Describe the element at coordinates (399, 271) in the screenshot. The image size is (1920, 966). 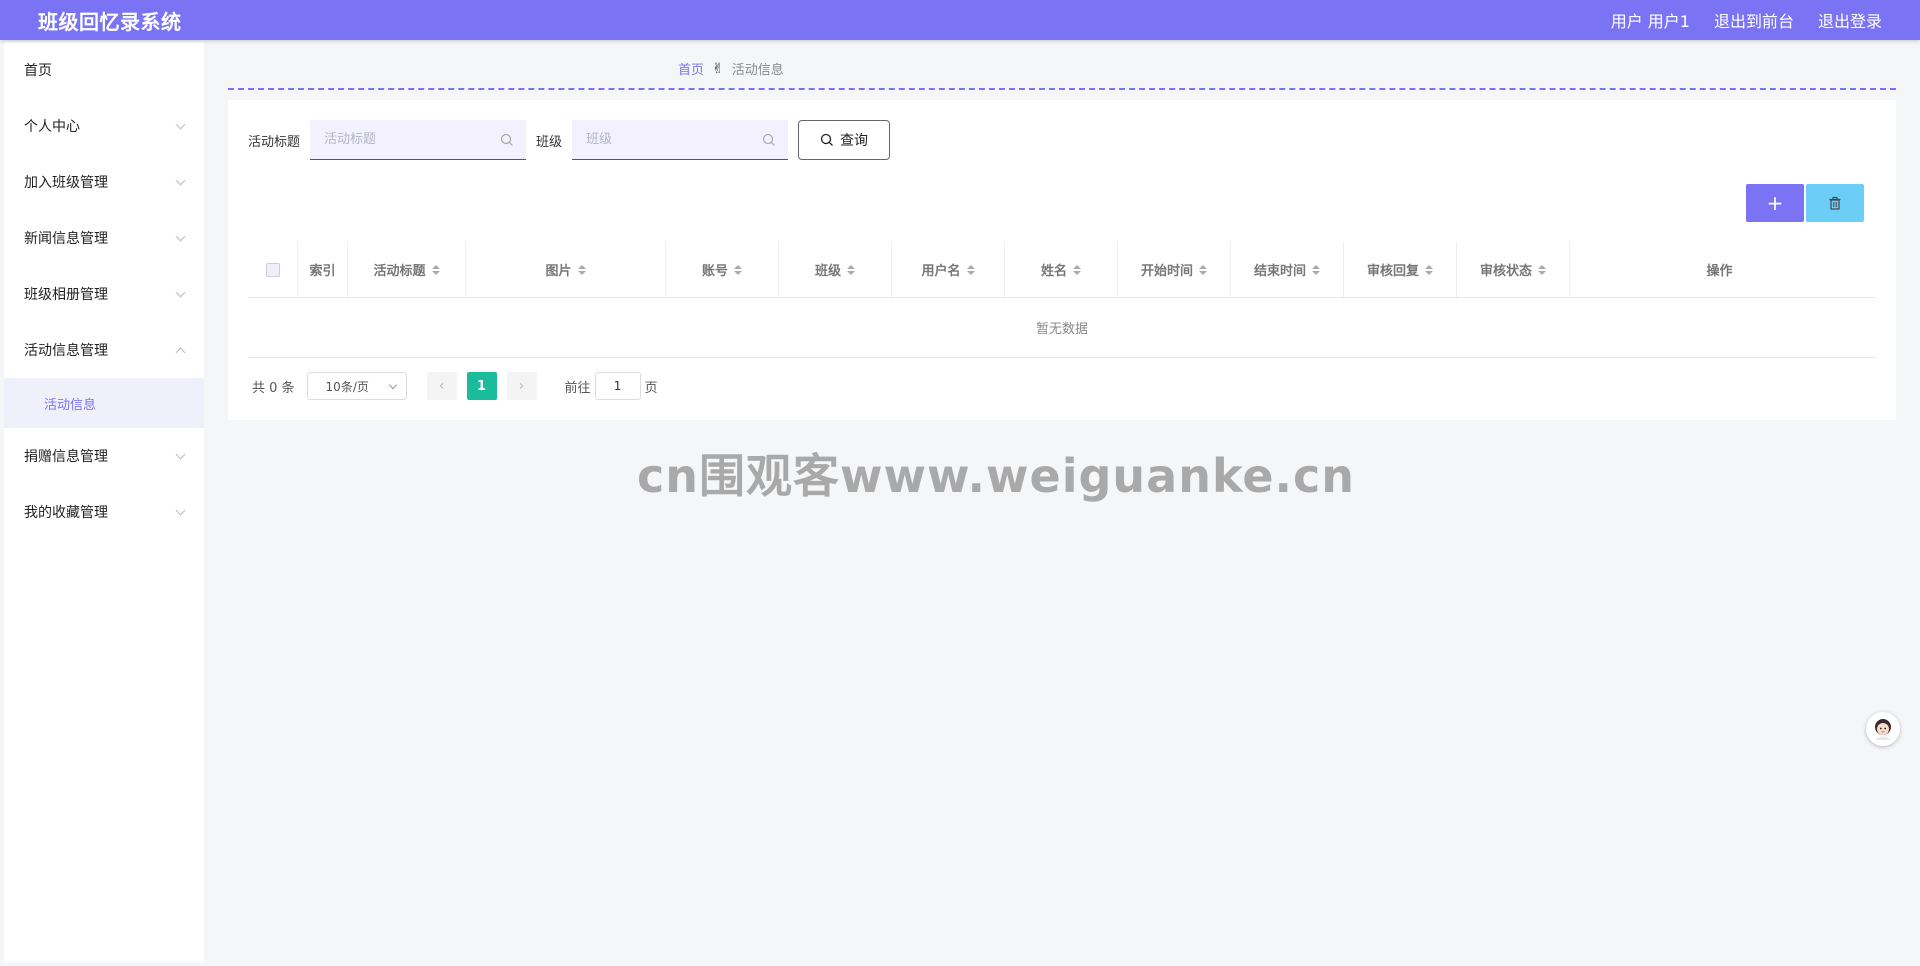
I see `column-header-label: 活动标题` at that location.